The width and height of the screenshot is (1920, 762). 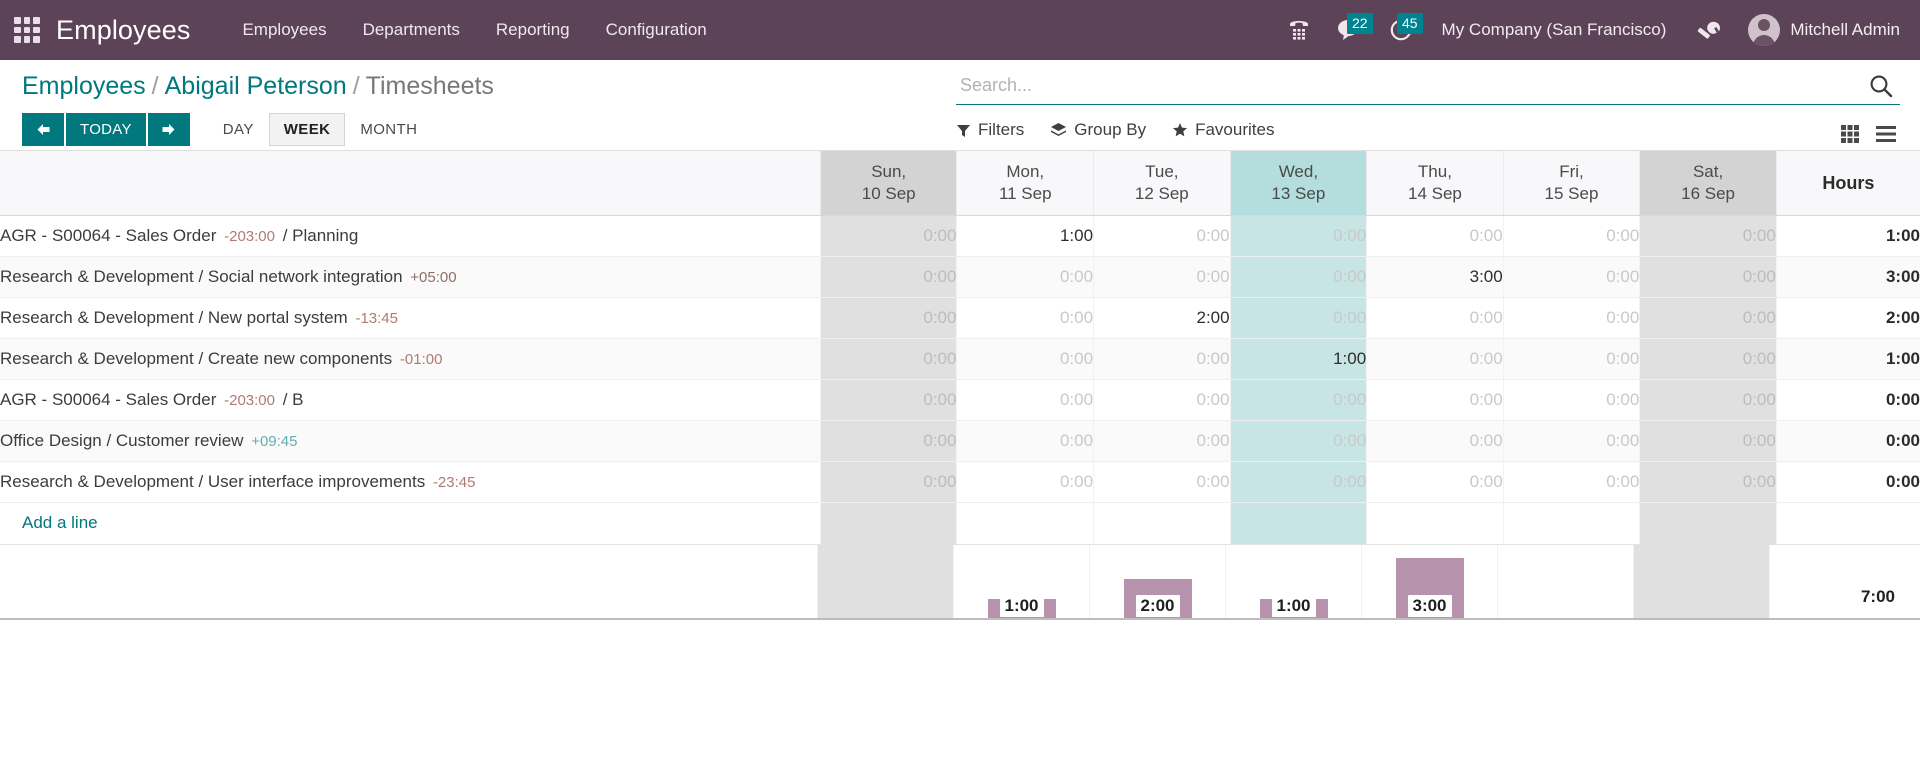 I want to click on today-button: TODAY, so click(x=106, y=129).